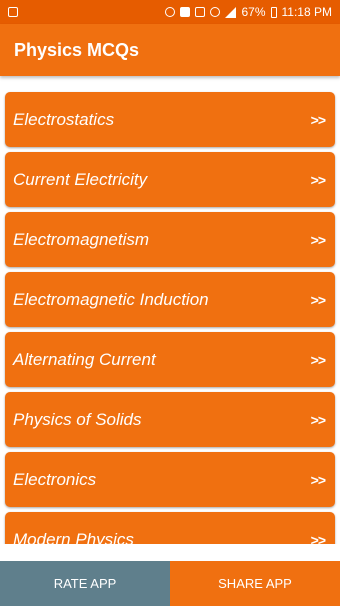 Image resolution: width=340 pixels, height=606 pixels. What do you see at coordinates (170, 179) in the screenshot?
I see `list-item-current-electricity: Current Electricity >>` at bounding box center [170, 179].